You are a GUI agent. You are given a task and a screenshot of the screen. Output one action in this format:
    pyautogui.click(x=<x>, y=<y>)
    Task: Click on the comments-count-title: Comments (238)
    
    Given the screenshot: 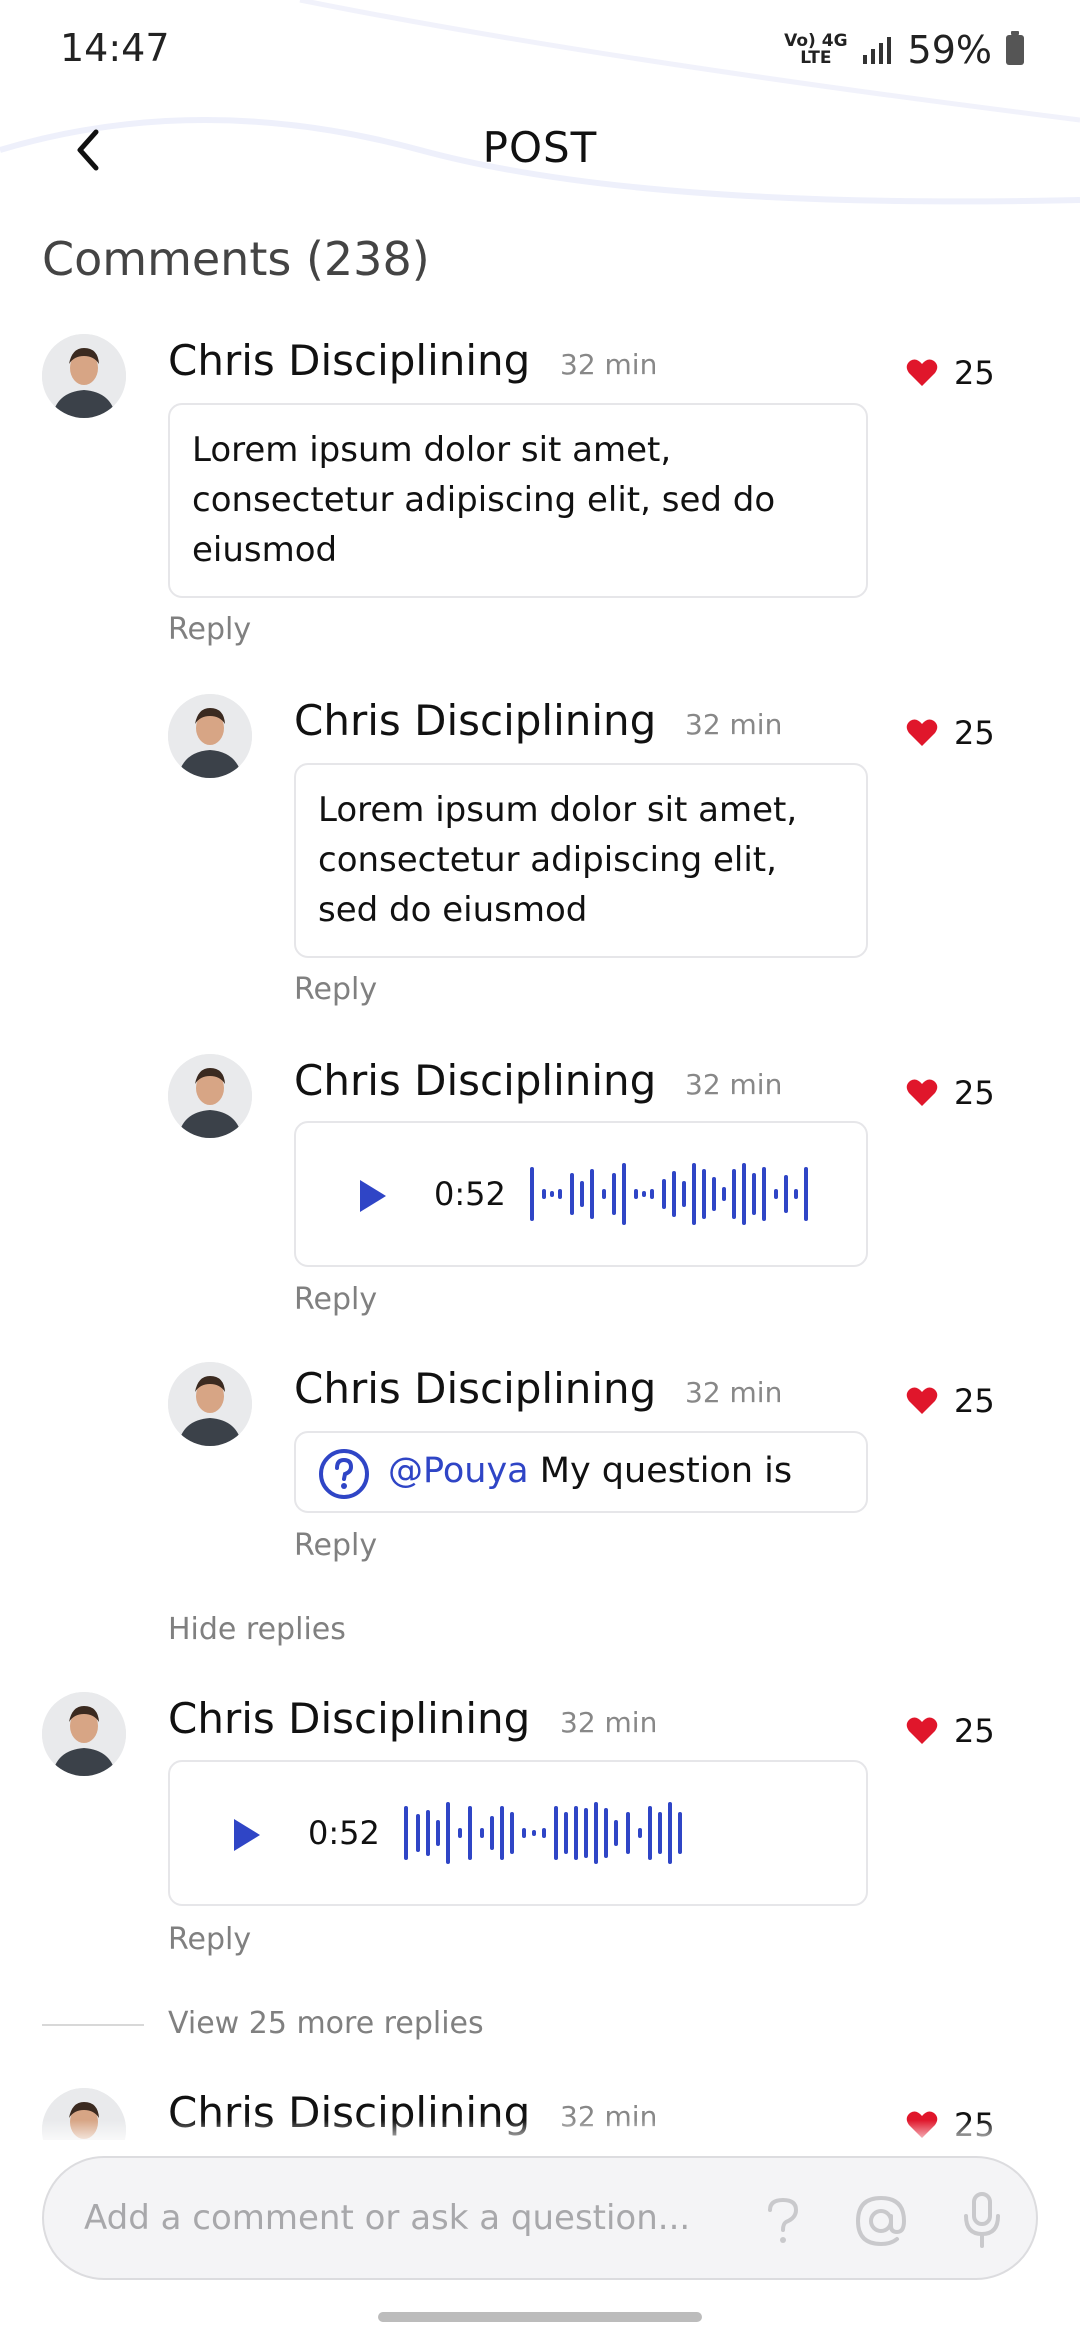 What is the action you would take?
    pyautogui.click(x=236, y=259)
    